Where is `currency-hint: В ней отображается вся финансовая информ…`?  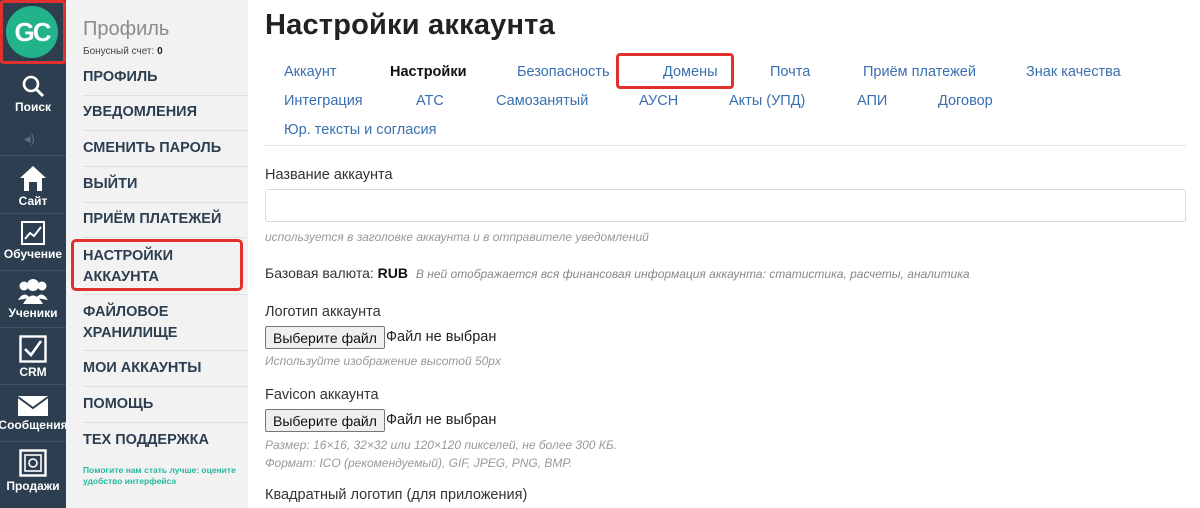 currency-hint: В ней отображается вся финансовая информ… is located at coordinates (692, 274).